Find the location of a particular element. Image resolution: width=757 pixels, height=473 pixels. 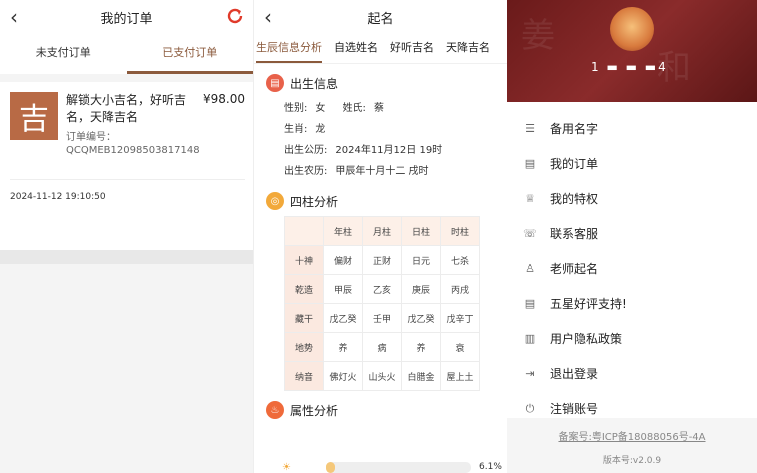

table-header-row: 年柱 月柱 日柱 时柱 is located at coordinates (382, 231).